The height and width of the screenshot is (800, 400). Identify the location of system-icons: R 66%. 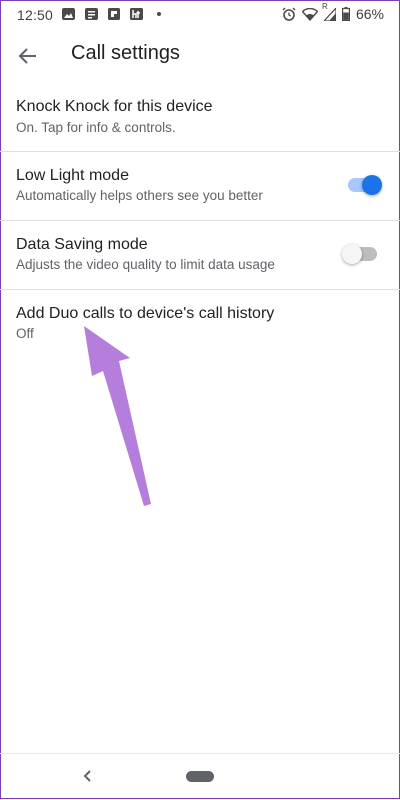
(333, 12).